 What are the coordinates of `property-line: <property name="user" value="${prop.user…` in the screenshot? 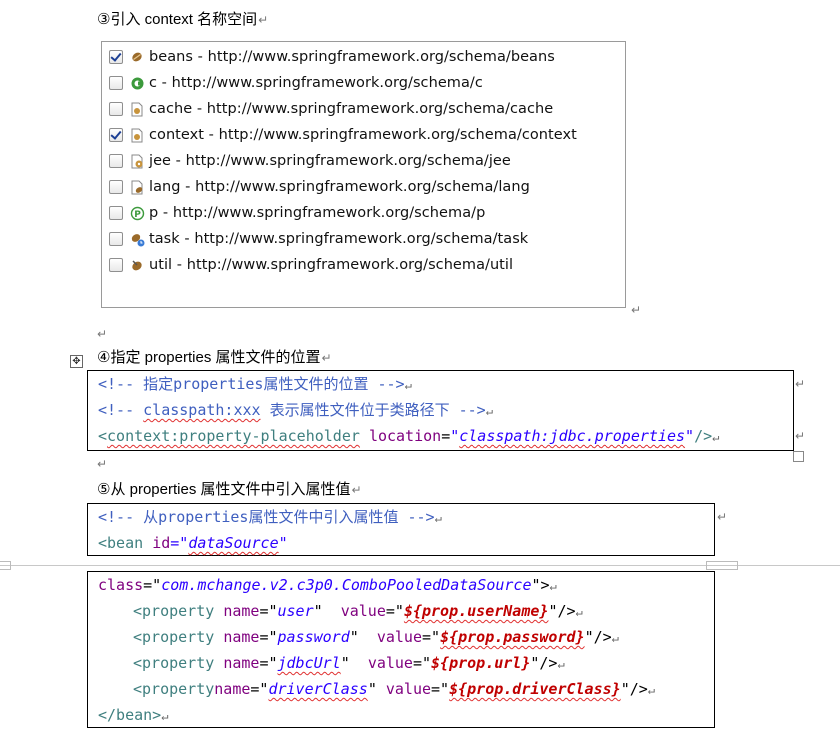 It's located at (358, 611).